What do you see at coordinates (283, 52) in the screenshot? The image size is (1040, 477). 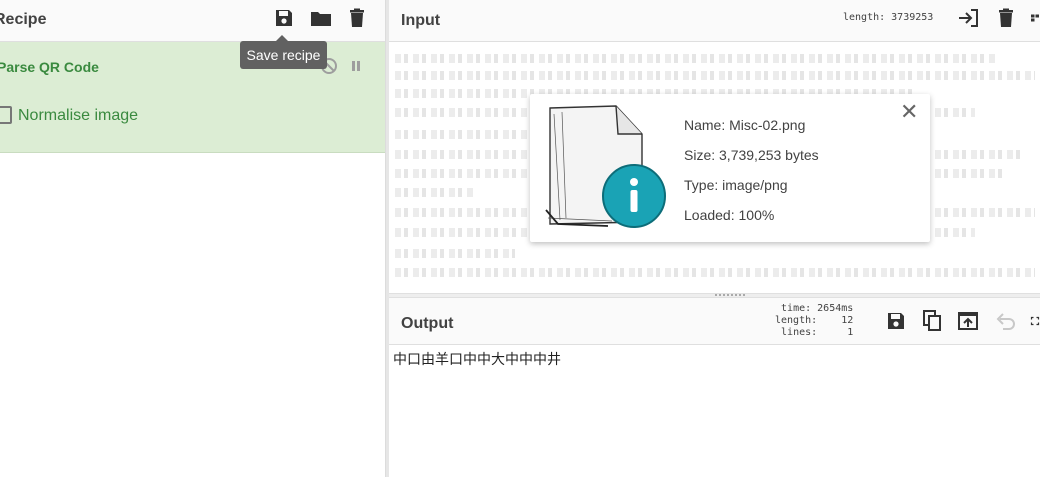 I see `save-recipe-tooltip: Save recipe` at bounding box center [283, 52].